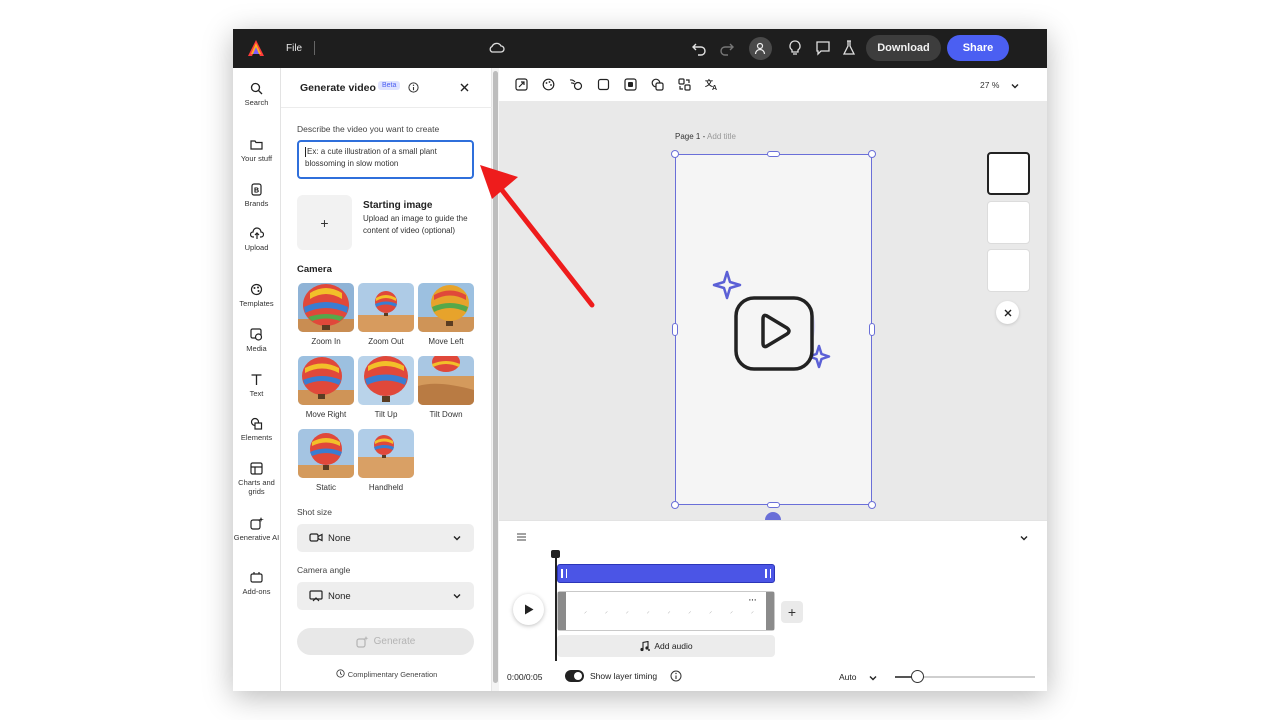 The height and width of the screenshot is (720, 1280). Describe the element at coordinates (386, 460) in the screenshot. I see `camera-option-handheld: Handheld` at that location.